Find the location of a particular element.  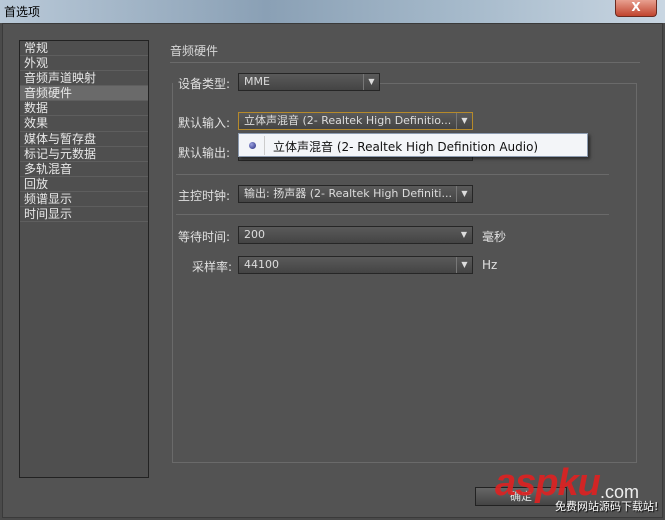

device-type-label: 设备类型: is located at coordinates (204, 84).